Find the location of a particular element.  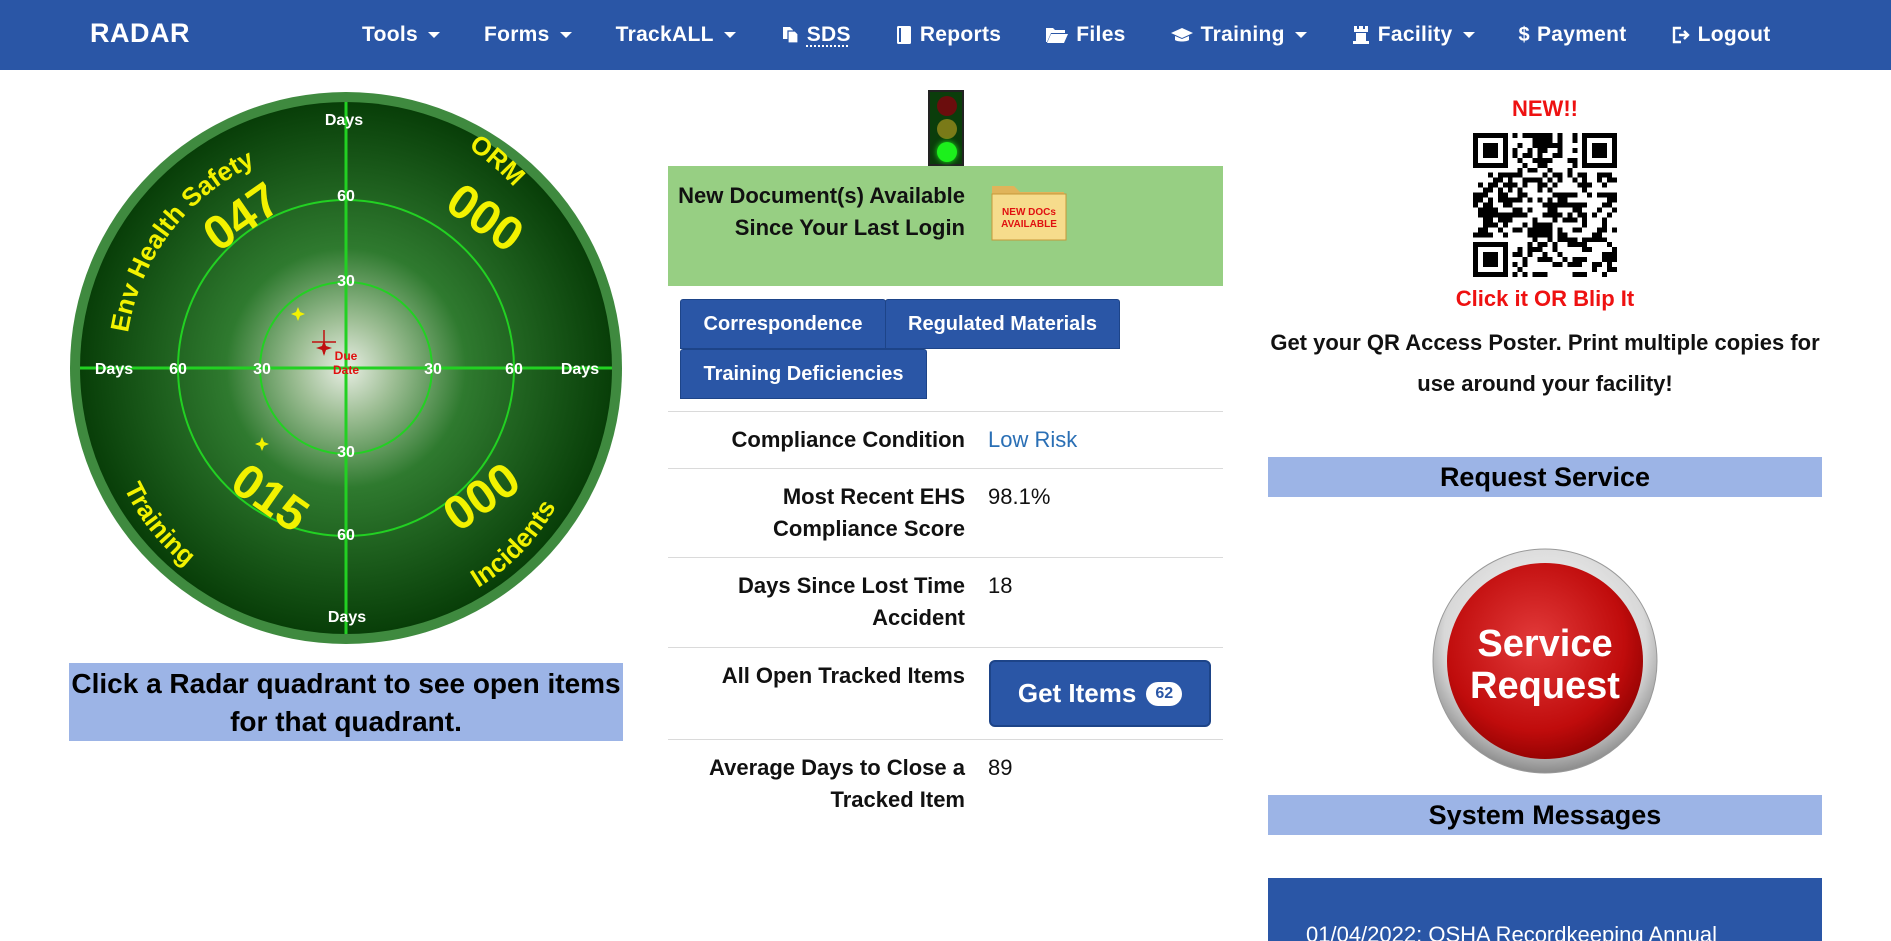

lost-time-row: Days Since Lost Time Accident 18 is located at coordinates (945, 602).